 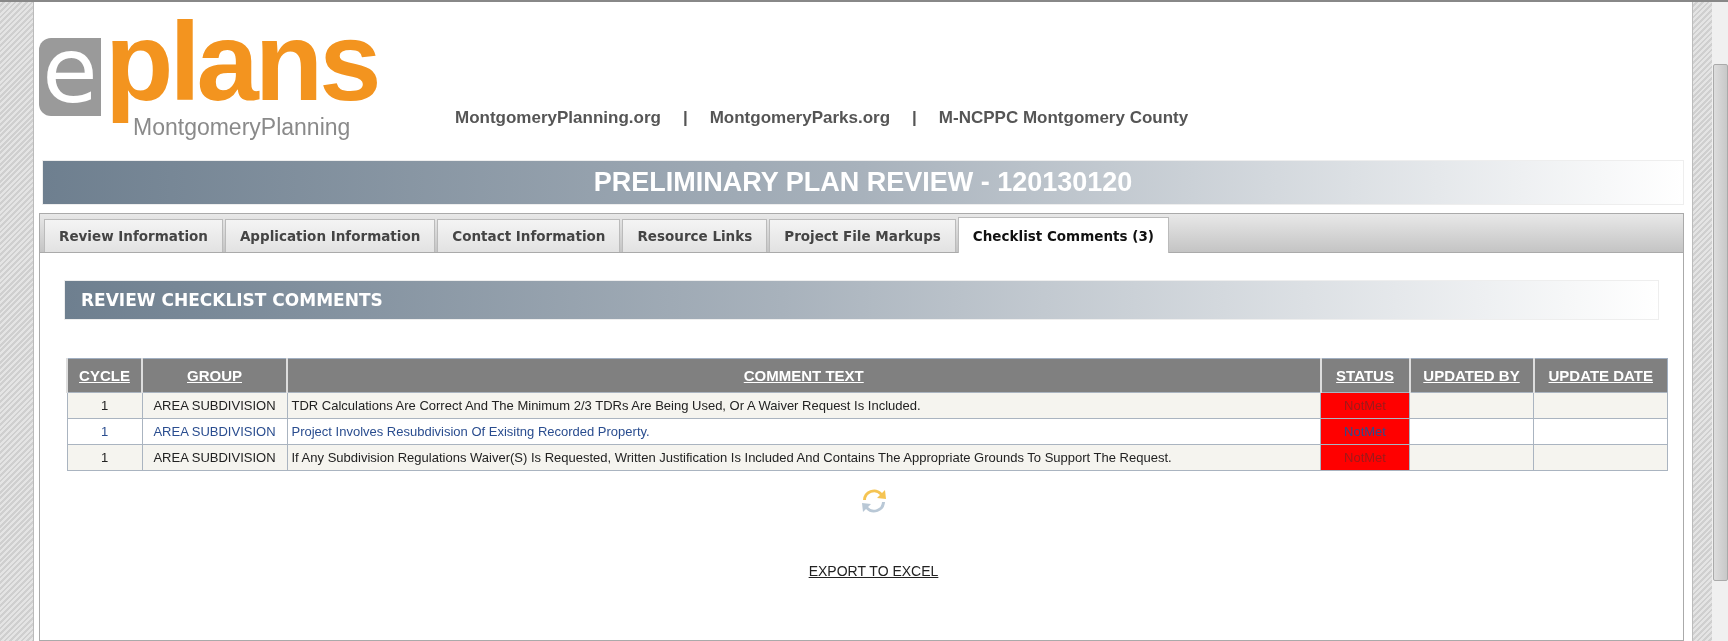 I want to click on page-title-bar: PRELIMINARY PLAN REVIEW - 120130120, so click(x=863, y=182).